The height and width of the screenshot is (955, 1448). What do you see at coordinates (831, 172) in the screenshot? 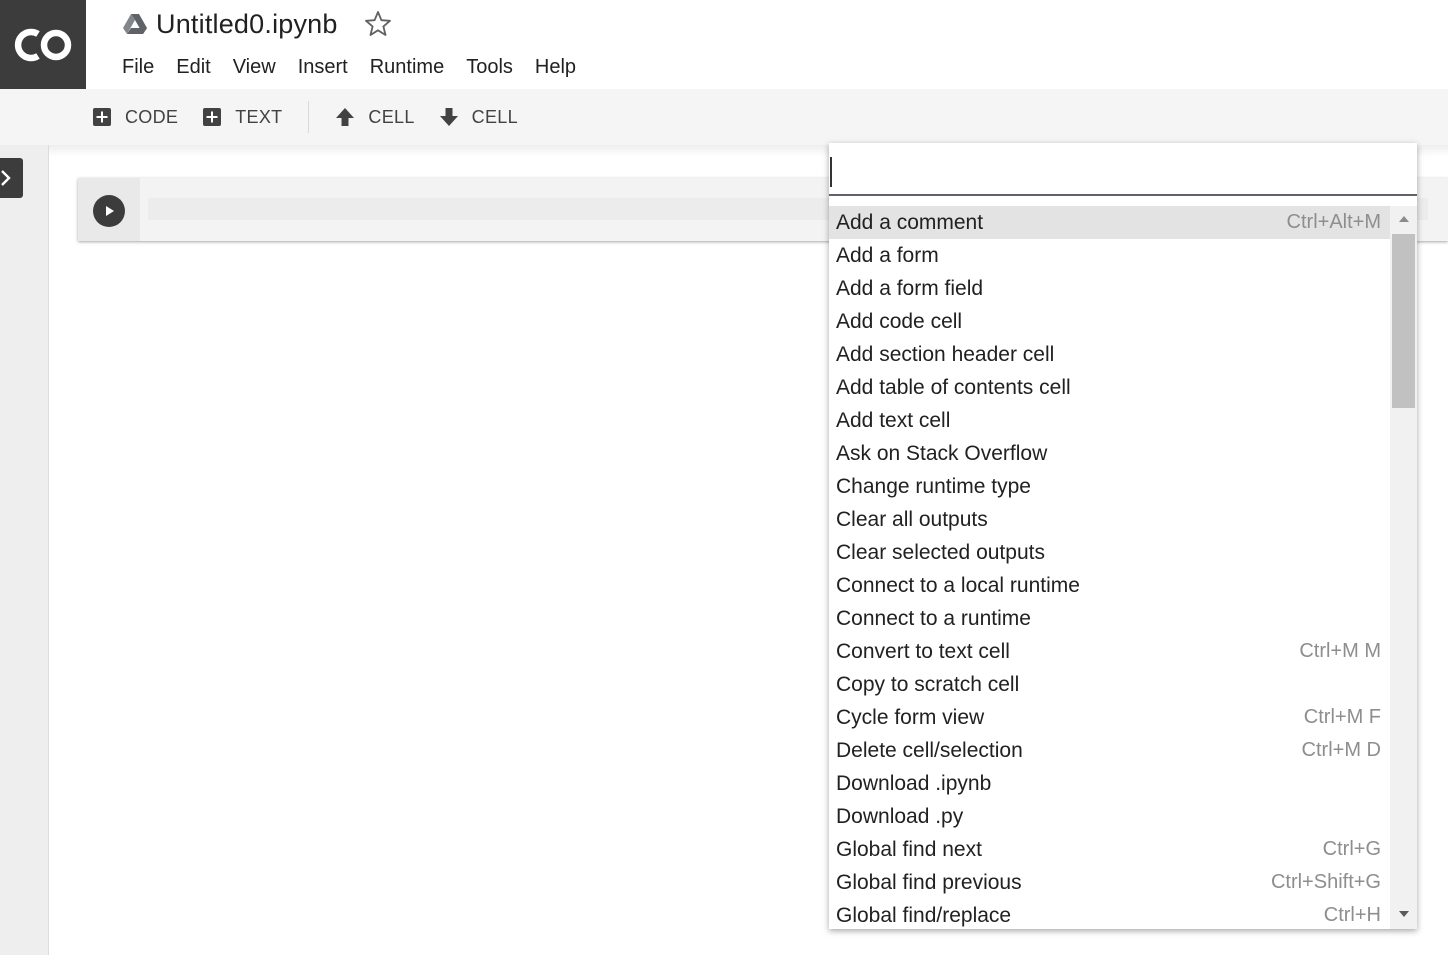
I see `text-caret` at bounding box center [831, 172].